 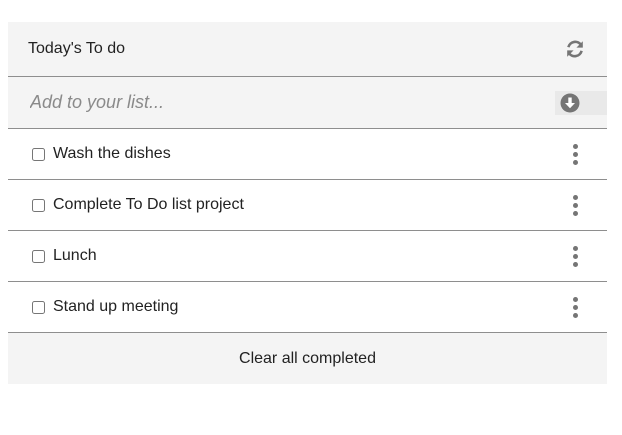 I want to click on item-label: Wash the dishes, so click(x=112, y=153).